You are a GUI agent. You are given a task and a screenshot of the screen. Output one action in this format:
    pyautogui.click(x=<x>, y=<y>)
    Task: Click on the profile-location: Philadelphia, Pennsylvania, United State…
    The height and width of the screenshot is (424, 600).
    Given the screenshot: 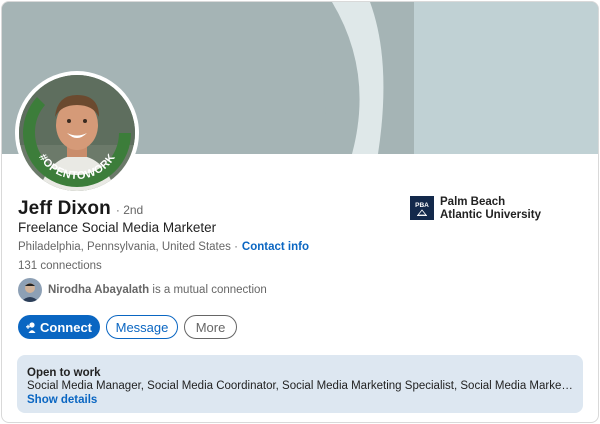 What is the action you would take?
    pyautogui.click(x=128, y=247)
    